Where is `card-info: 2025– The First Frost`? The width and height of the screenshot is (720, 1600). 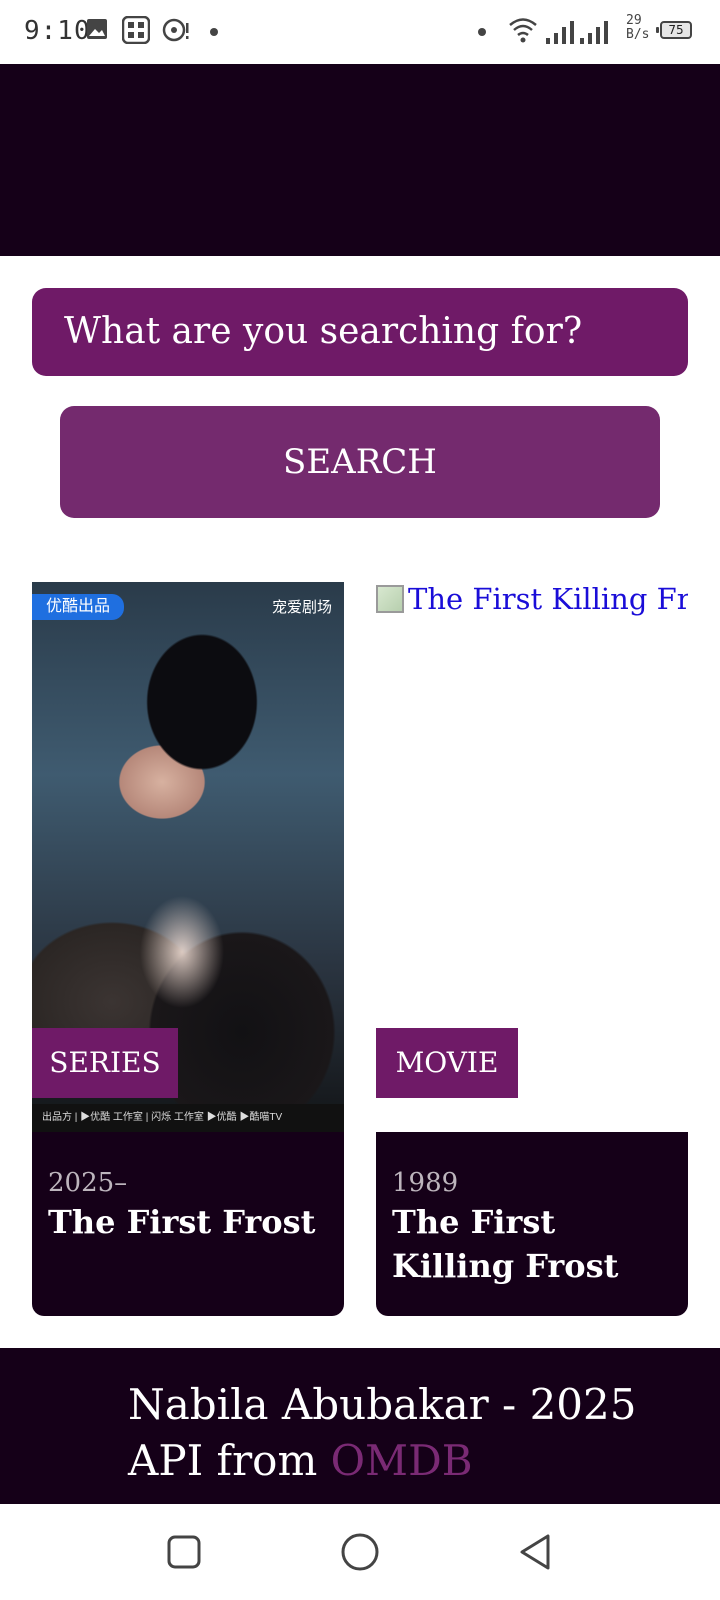
card-info: 2025– The First Frost is located at coordinates (188, 1224).